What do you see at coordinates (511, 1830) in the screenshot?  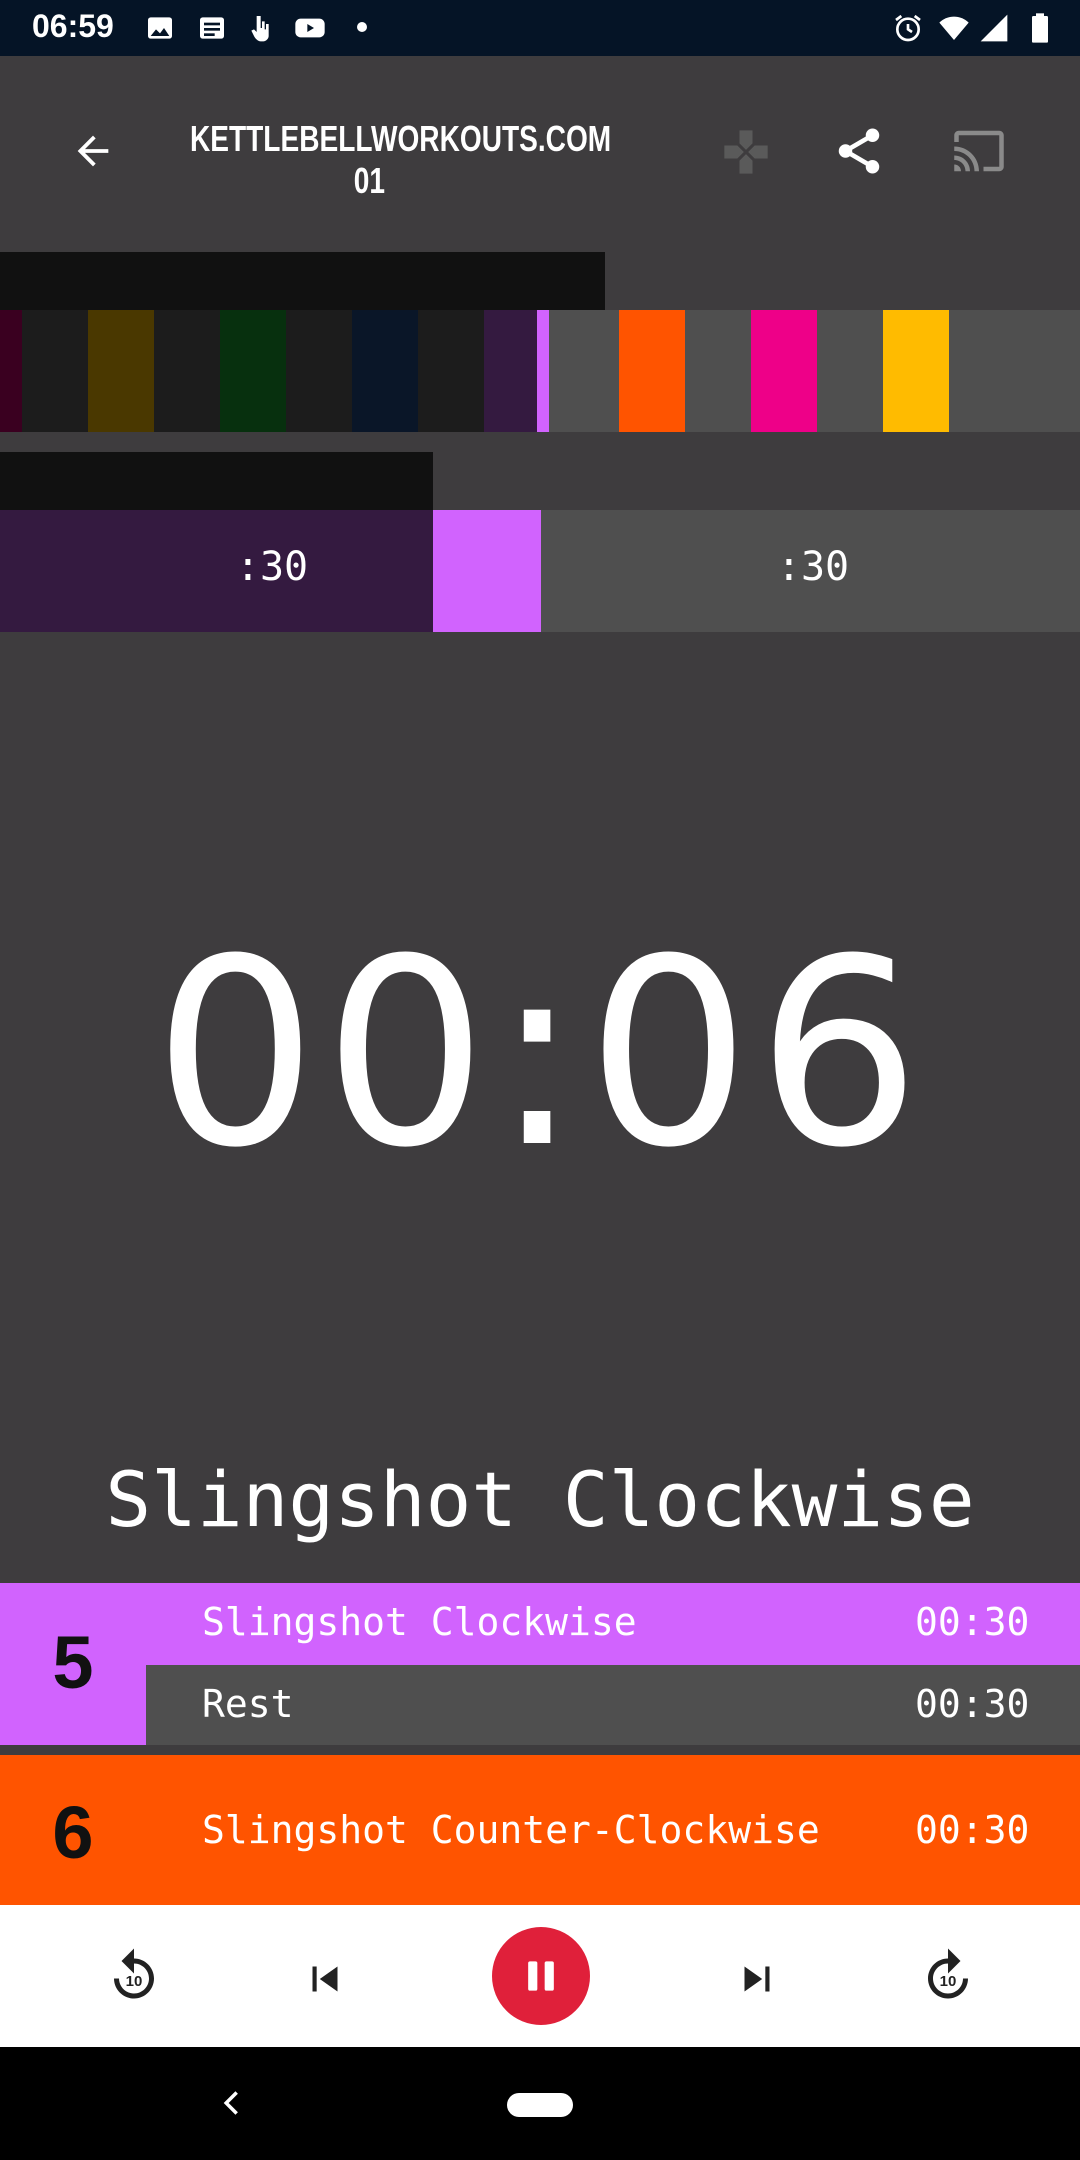 I see `list-item-6-name: Slingshot Counter-Clockwise` at bounding box center [511, 1830].